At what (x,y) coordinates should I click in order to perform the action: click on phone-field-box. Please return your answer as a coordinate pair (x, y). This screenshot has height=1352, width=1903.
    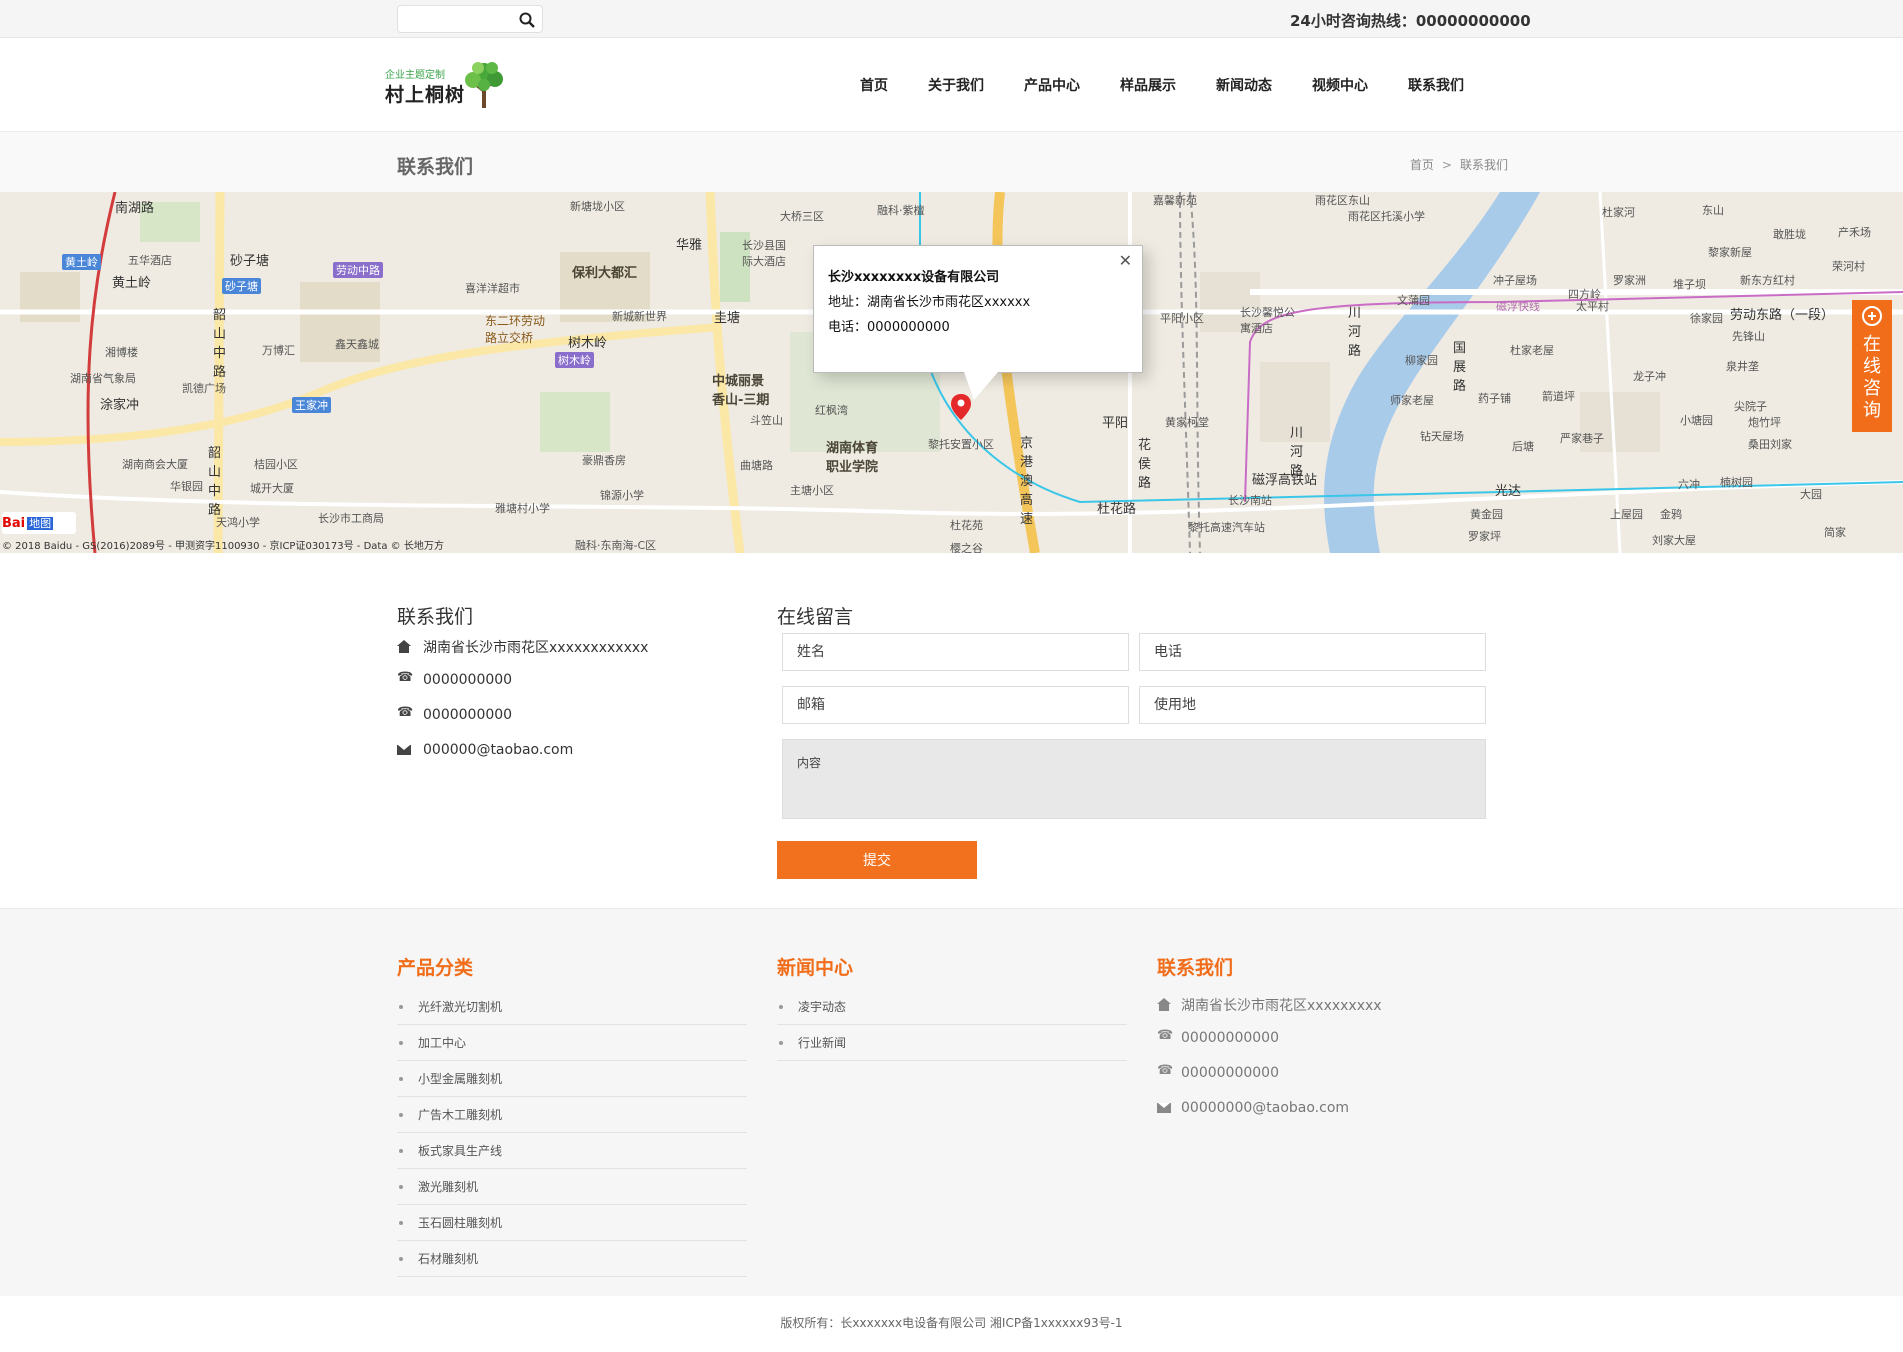
    Looking at the image, I should click on (1312, 652).